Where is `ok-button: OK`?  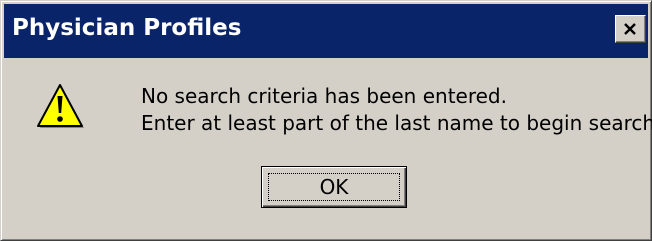 ok-button: OK is located at coordinates (334, 187).